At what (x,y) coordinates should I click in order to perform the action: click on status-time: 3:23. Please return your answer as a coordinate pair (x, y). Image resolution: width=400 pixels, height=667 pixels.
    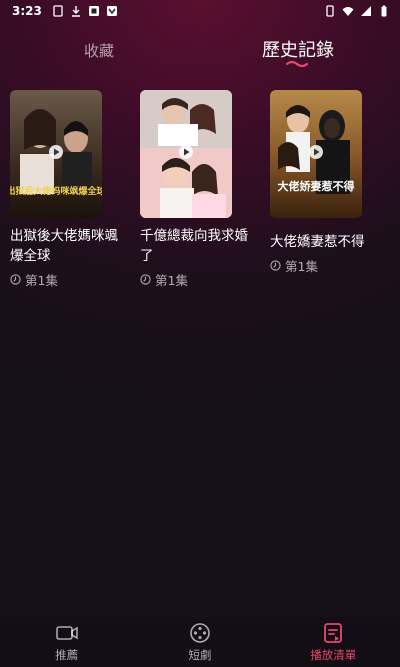
    Looking at the image, I should click on (27, 11).